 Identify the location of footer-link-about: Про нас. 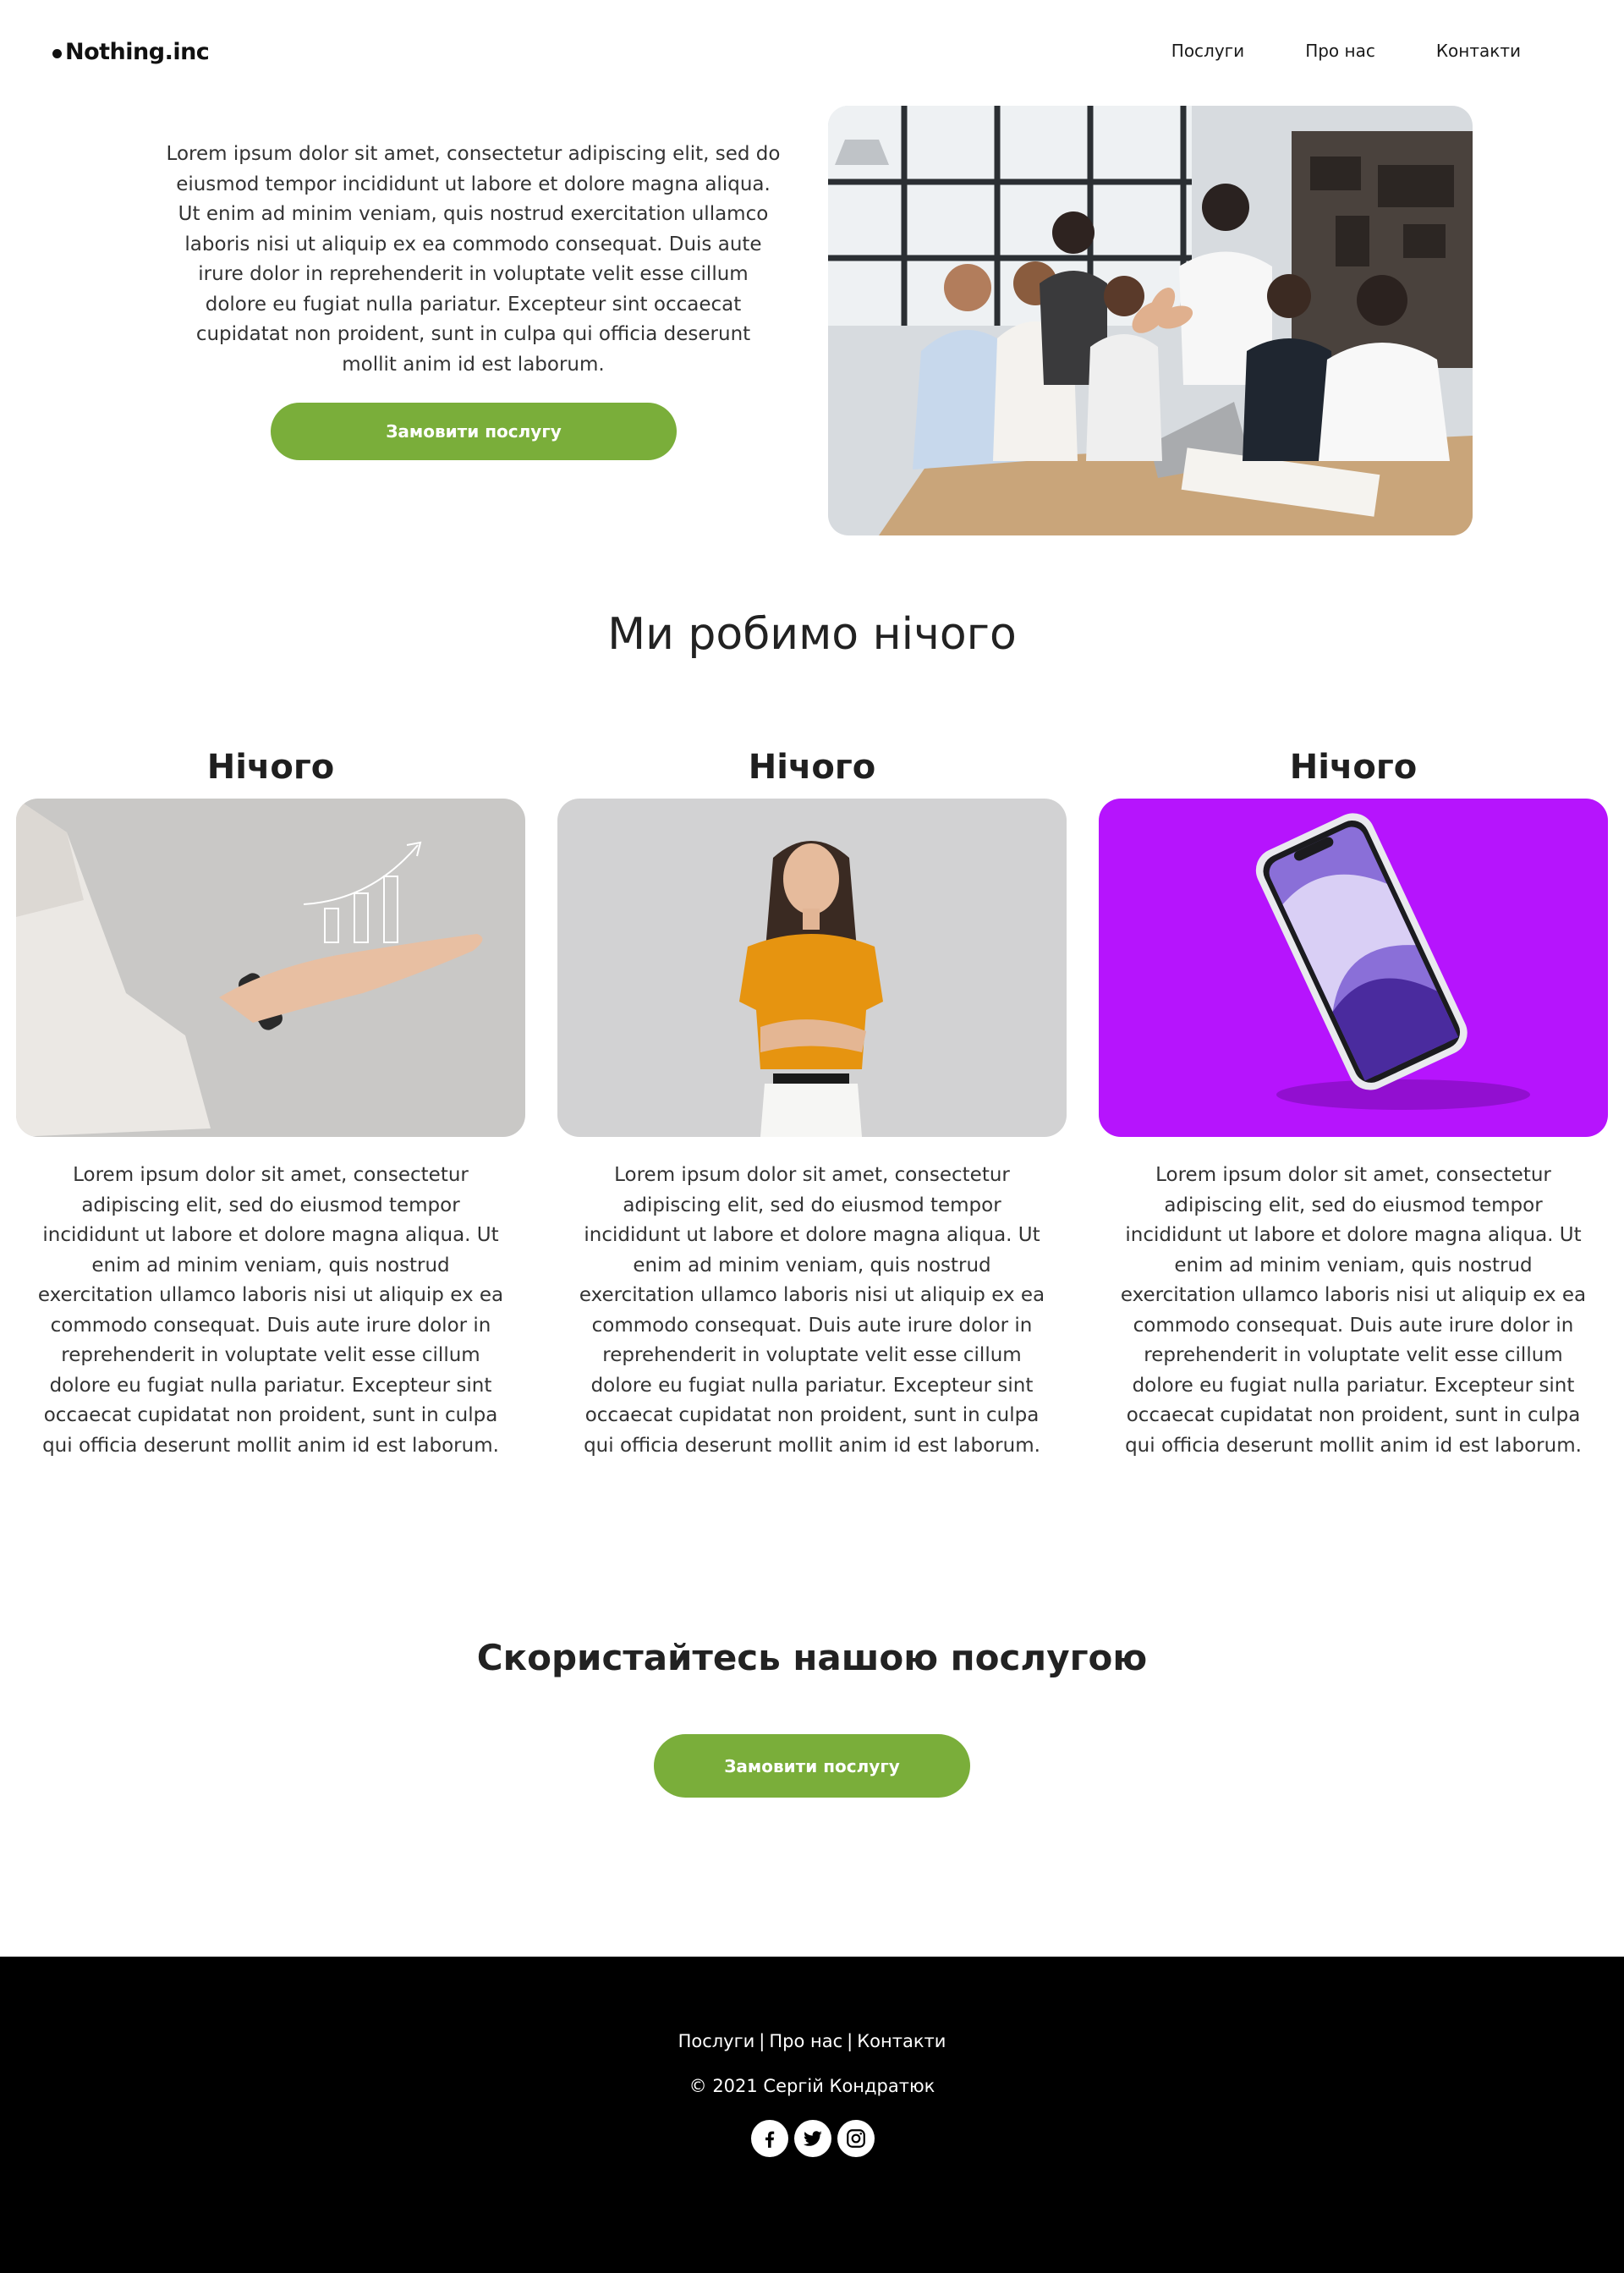
(806, 2041).